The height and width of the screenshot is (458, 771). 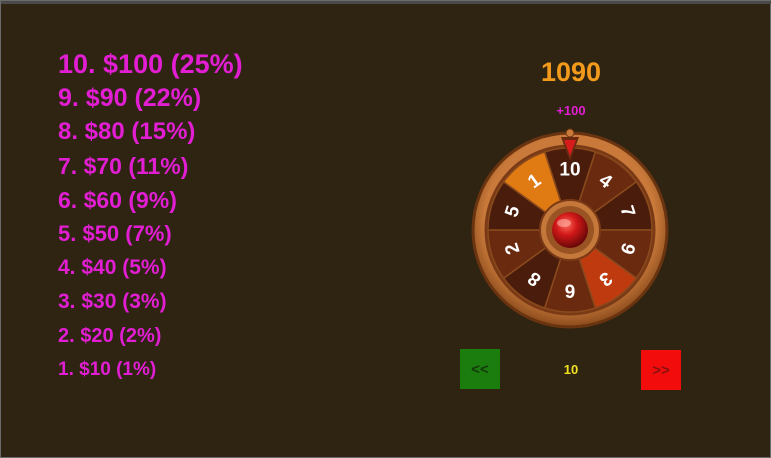 I want to click on prize-row: 2. $20 (2%), so click(x=110, y=336).